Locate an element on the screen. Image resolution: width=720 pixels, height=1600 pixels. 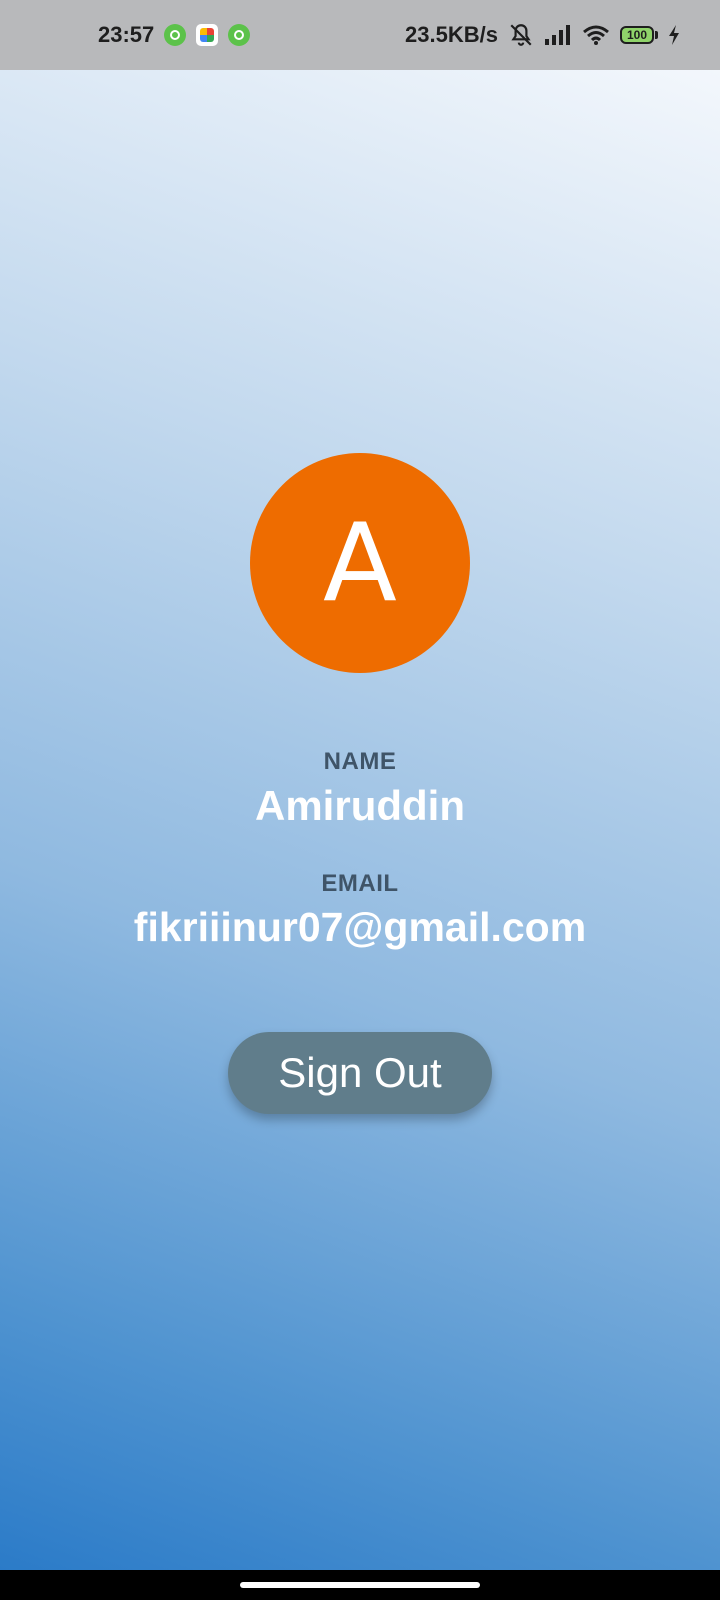
battery-icon: 100 is located at coordinates (639, 35).